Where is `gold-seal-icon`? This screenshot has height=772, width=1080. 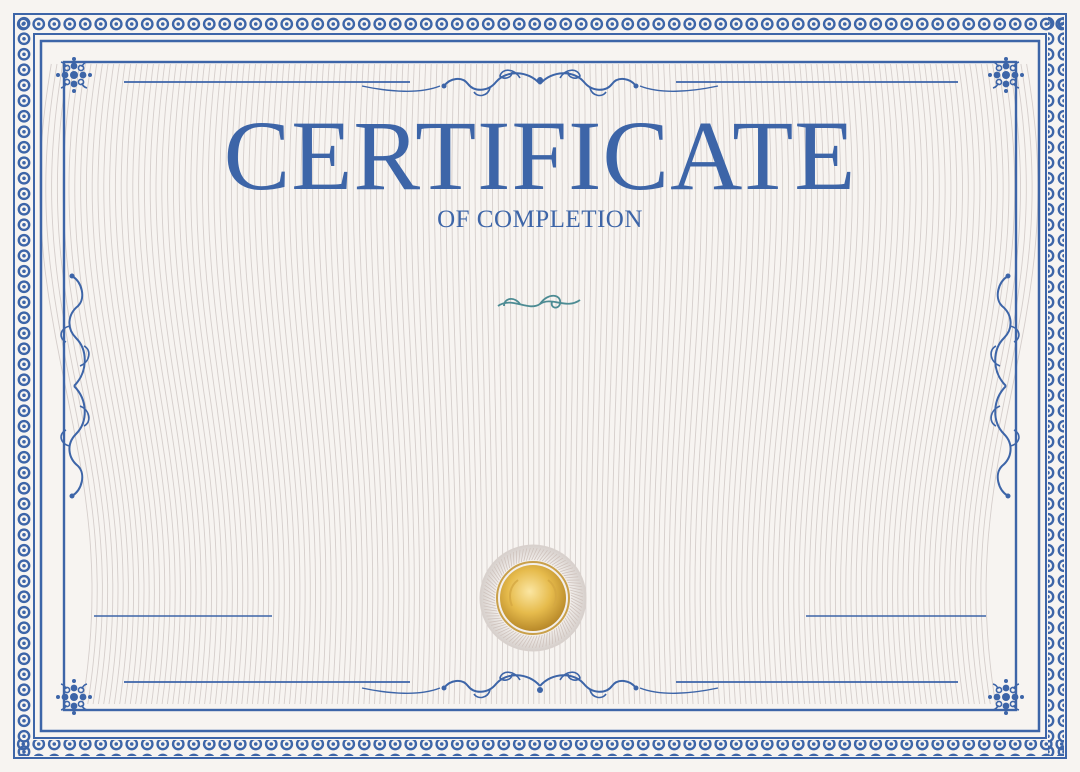
gold-seal-icon is located at coordinates (533, 598).